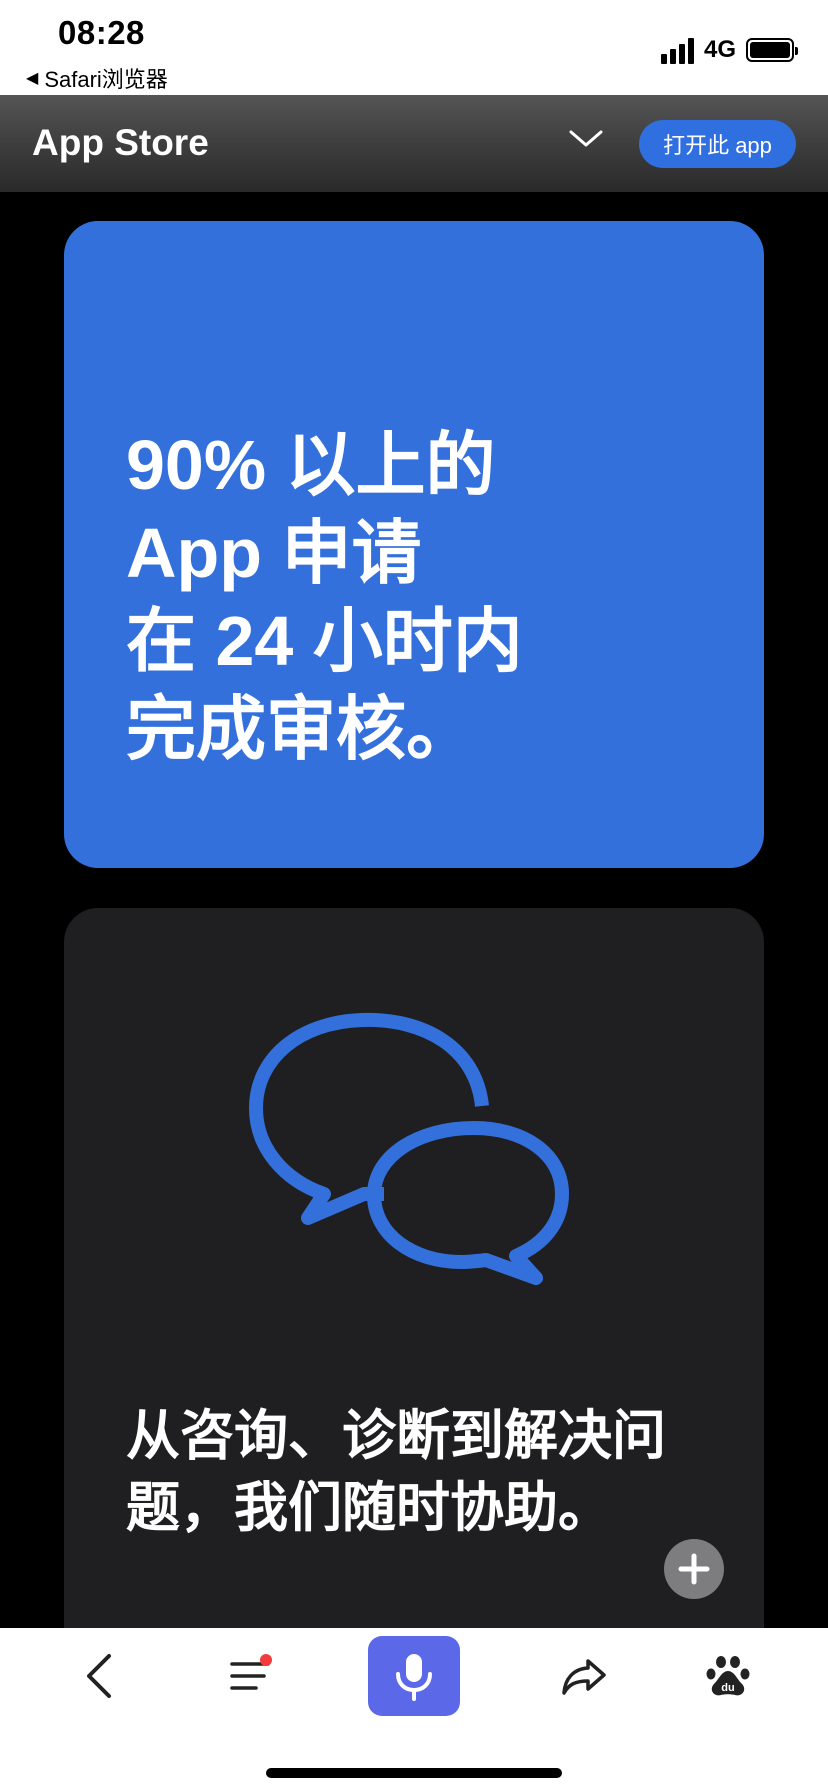 This screenshot has height=1792, width=828. I want to click on back-button, so click(98, 1676).